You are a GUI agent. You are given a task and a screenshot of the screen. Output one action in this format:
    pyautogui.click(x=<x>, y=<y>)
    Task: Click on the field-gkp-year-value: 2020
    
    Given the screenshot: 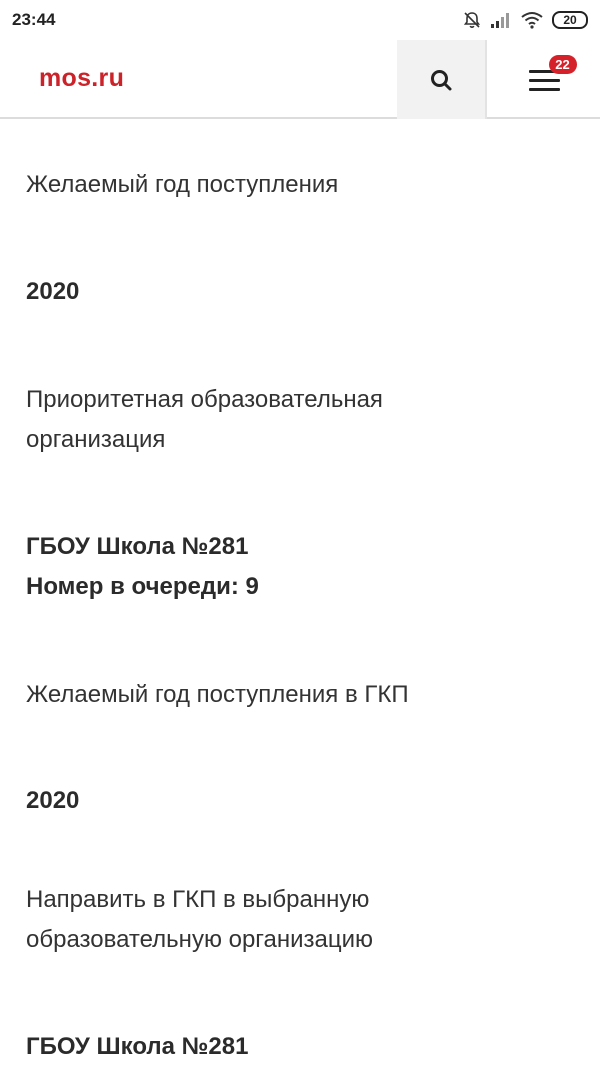 What is the action you would take?
    pyautogui.click(x=53, y=800)
    